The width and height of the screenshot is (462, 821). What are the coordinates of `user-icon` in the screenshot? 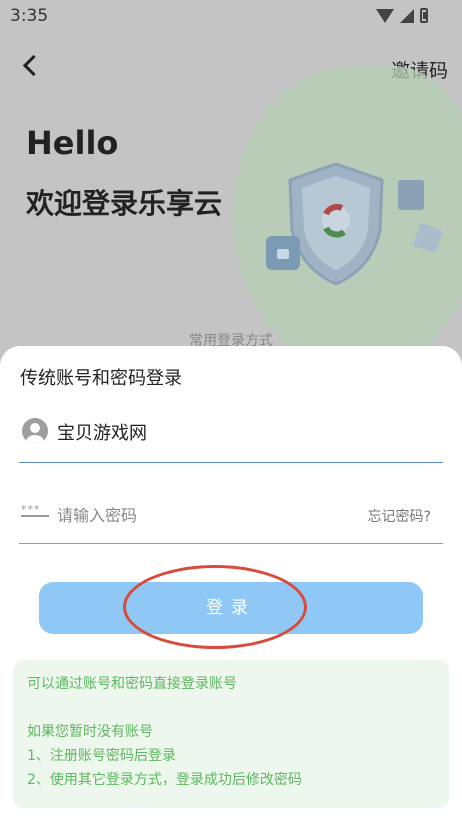 It's located at (35, 431).